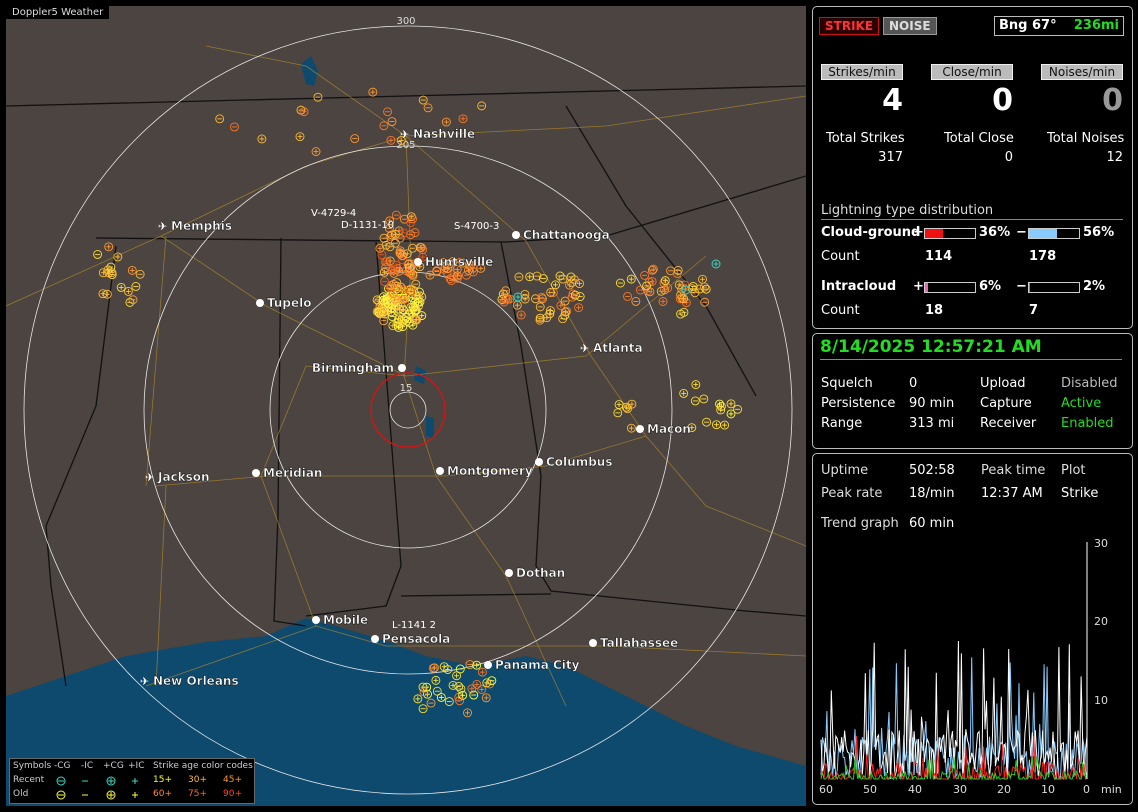 This screenshot has width=1138, height=812. I want to click on city-pensacola: Pensacola, so click(410, 639).